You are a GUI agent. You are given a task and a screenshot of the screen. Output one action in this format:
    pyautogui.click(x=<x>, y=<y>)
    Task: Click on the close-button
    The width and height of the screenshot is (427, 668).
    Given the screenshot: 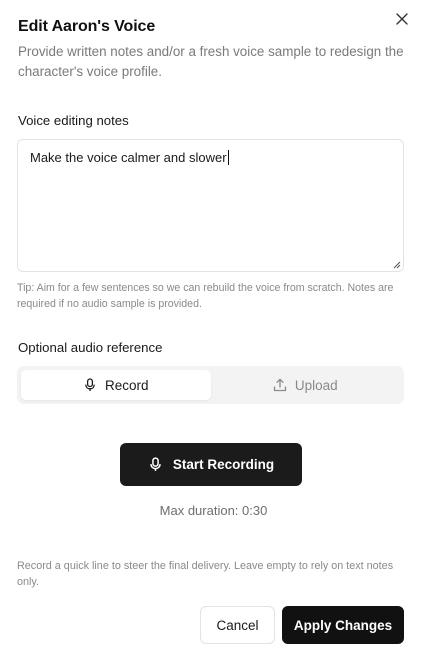 What is the action you would take?
    pyautogui.click(x=402, y=19)
    